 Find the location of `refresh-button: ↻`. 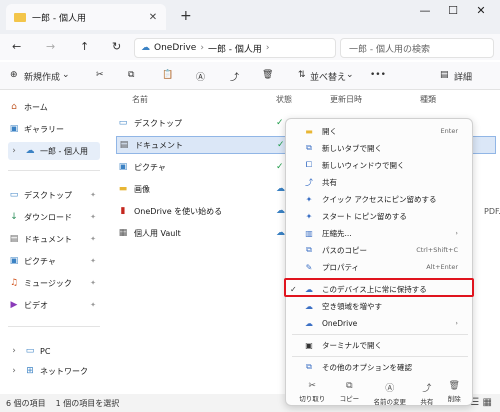

refresh-button: ↻ is located at coordinates (116, 46).